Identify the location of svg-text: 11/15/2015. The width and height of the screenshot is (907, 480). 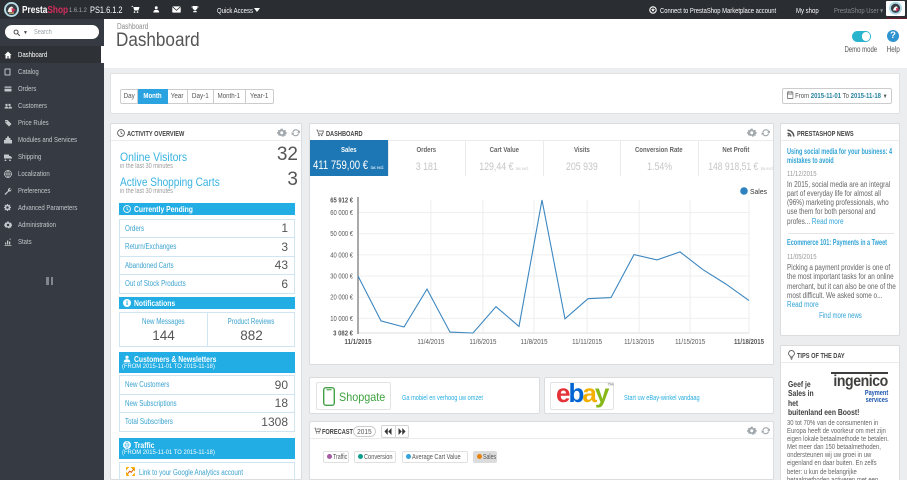
(690, 341).